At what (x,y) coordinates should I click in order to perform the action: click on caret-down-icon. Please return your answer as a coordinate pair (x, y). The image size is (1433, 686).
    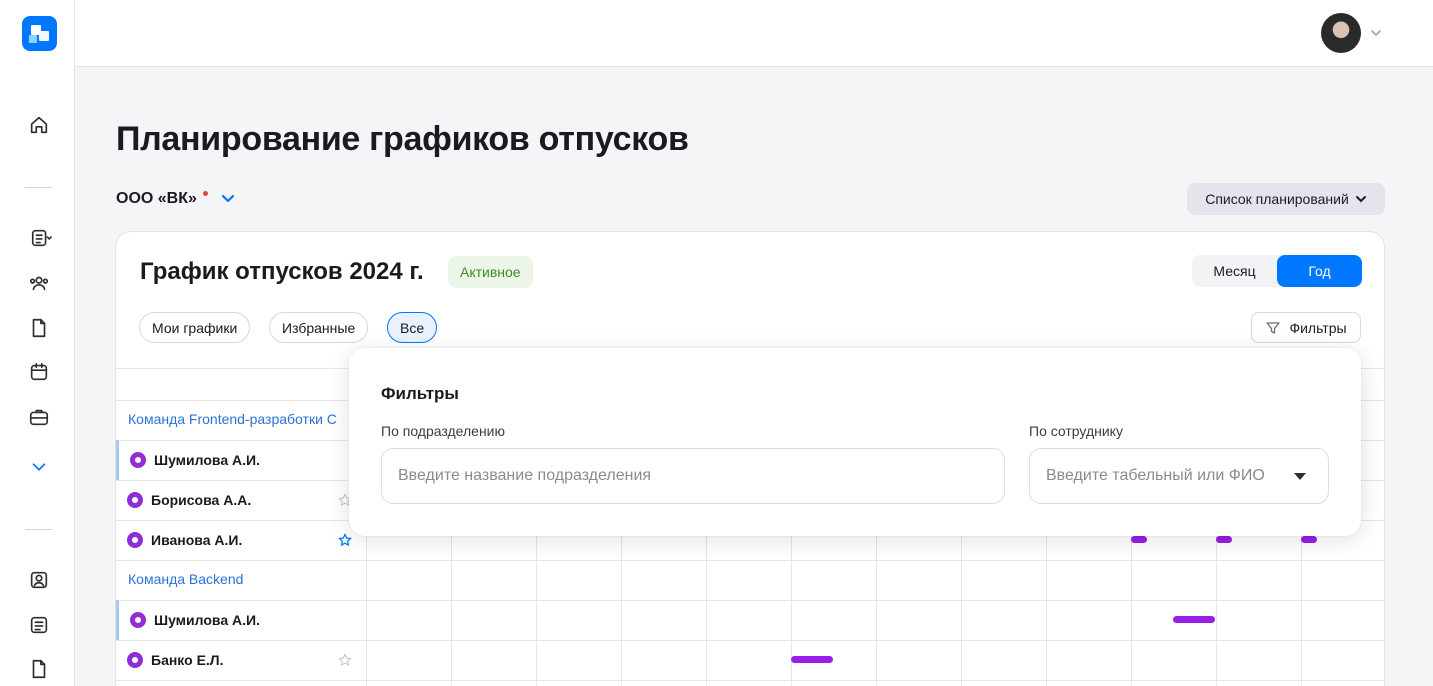
    Looking at the image, I should click on (1300, 476).